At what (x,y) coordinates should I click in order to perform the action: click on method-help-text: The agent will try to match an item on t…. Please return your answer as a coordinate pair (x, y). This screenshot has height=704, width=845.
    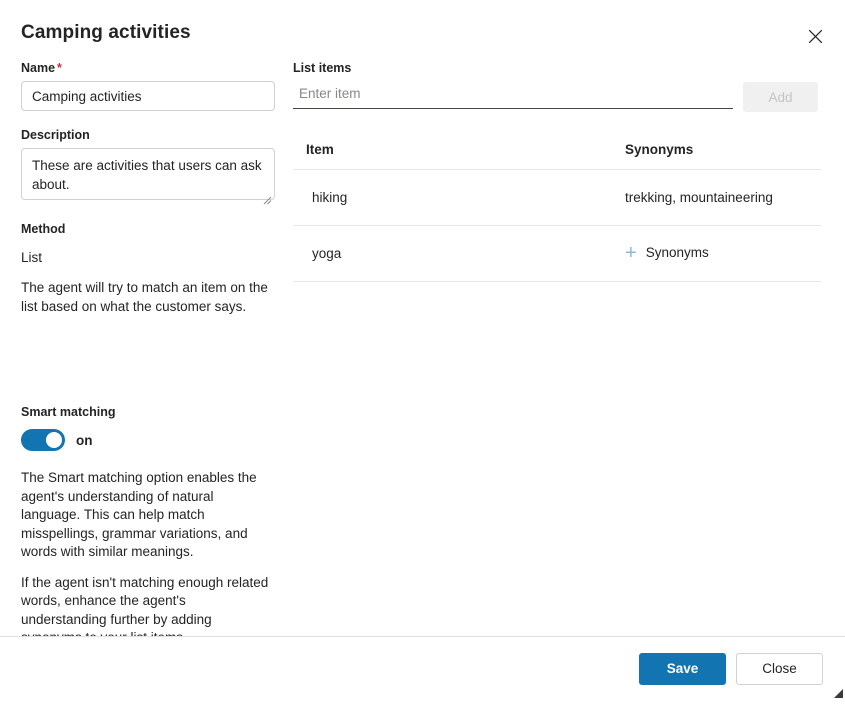
    Looking at the image, I should click on (144, 297).